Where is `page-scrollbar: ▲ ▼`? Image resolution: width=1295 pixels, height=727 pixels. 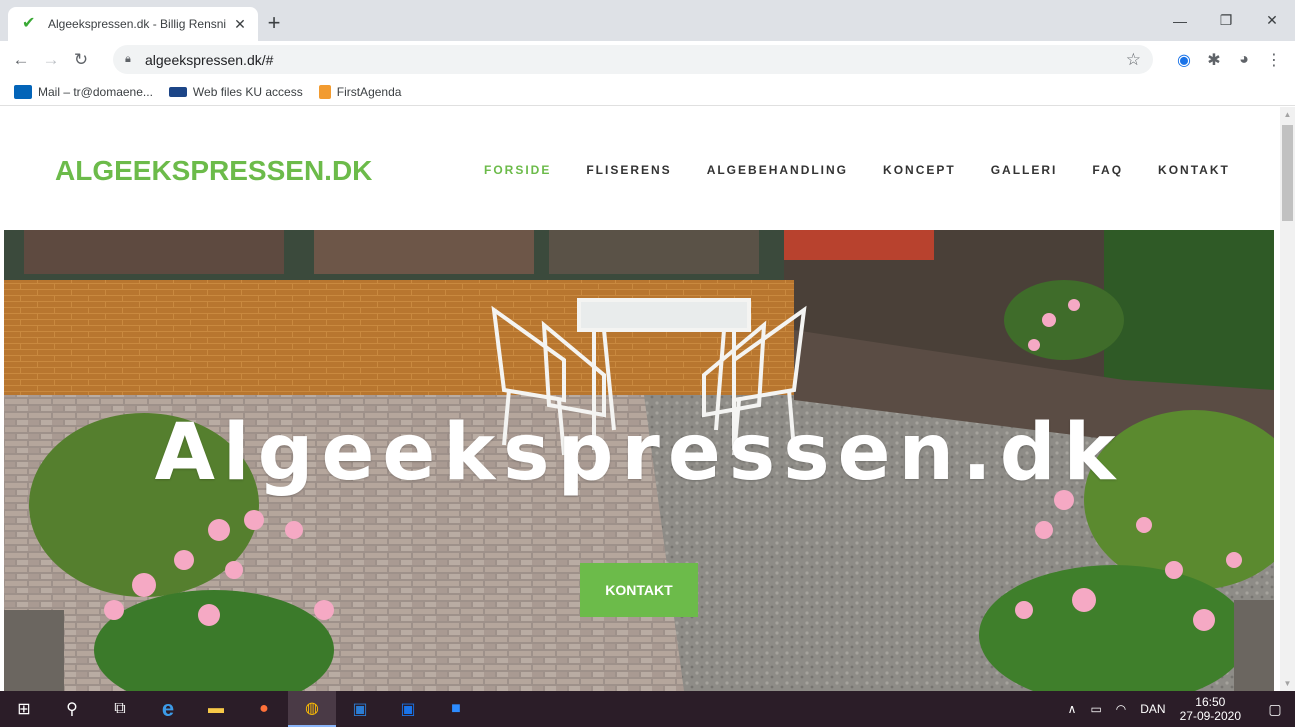 page-scrollbar: ▲ ▼ is located at coordinates (1287, 399).